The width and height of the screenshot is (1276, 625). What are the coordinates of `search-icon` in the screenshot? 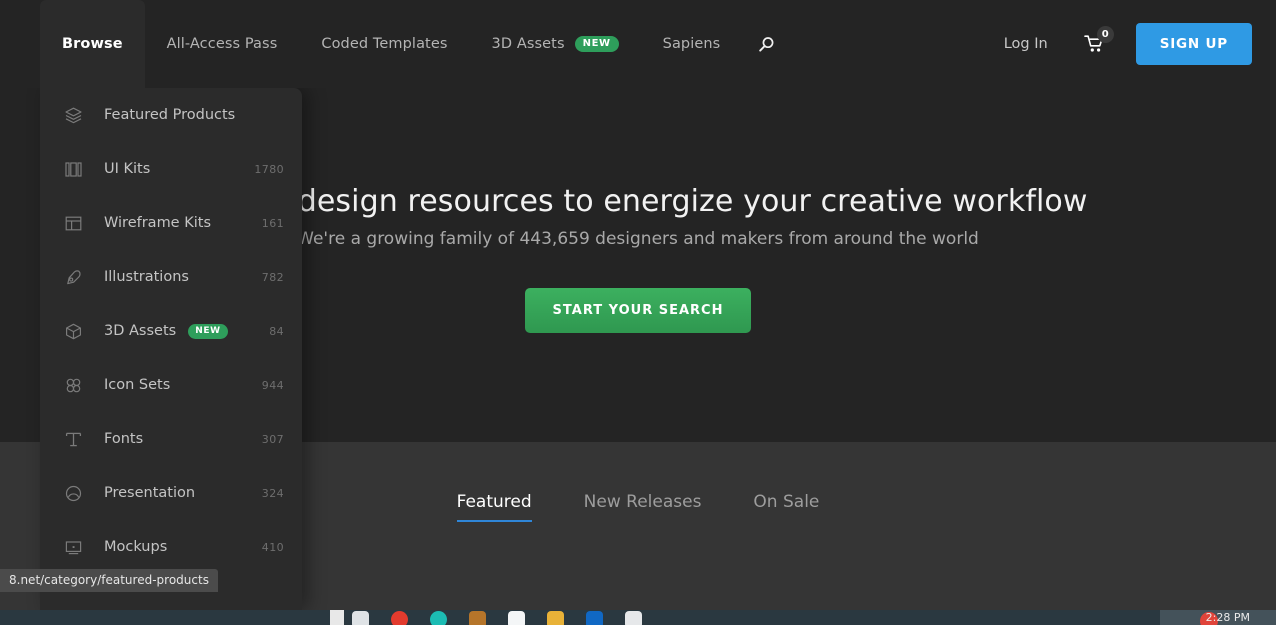 It's located at (766, 44).